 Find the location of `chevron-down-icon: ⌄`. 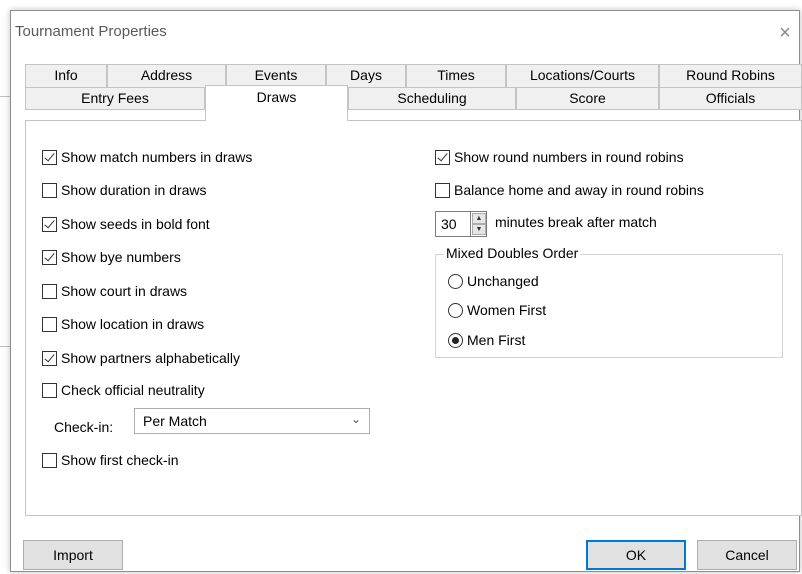

chevron-down-icon: ⌄ is located at coordinates (356, 419).